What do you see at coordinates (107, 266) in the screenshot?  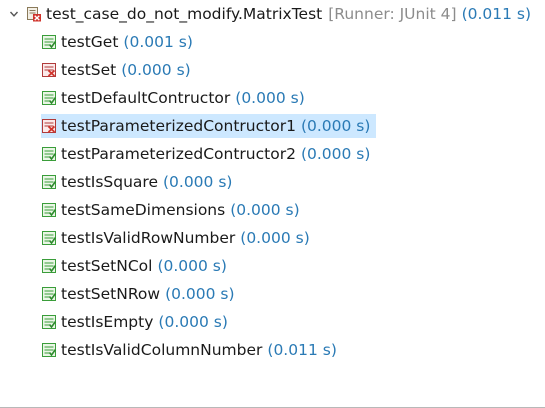 I see `test-case-name: testSetNCol` at bounding box center [107, 266].